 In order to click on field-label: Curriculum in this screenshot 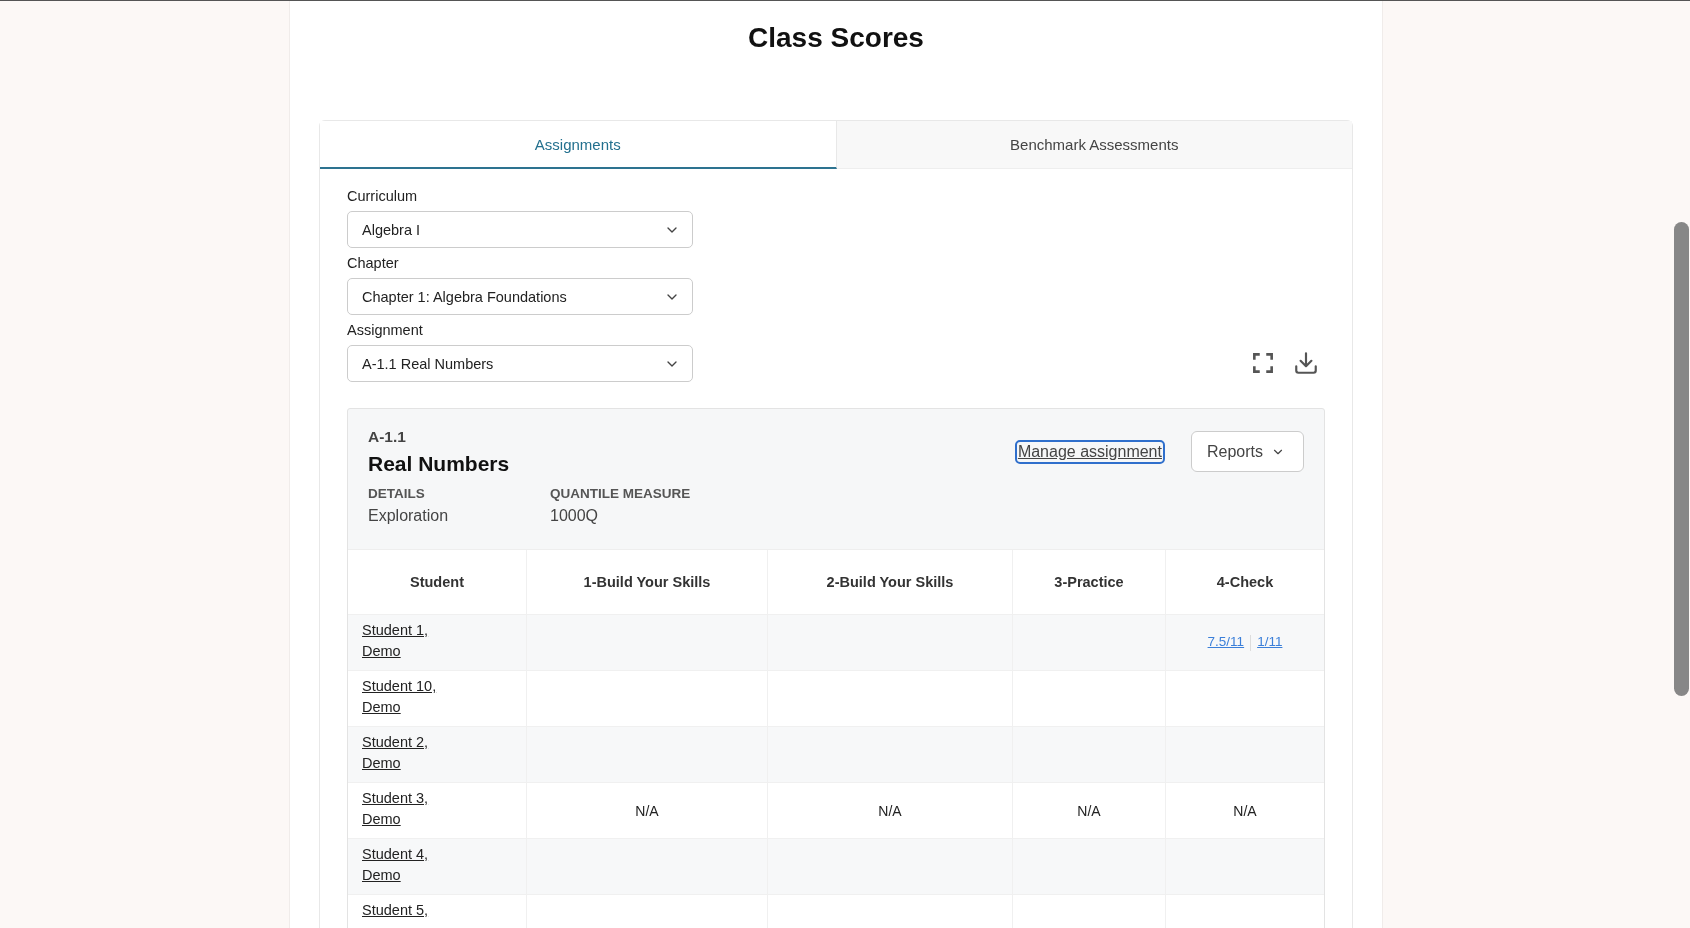, I will do `click(383, 196)`.